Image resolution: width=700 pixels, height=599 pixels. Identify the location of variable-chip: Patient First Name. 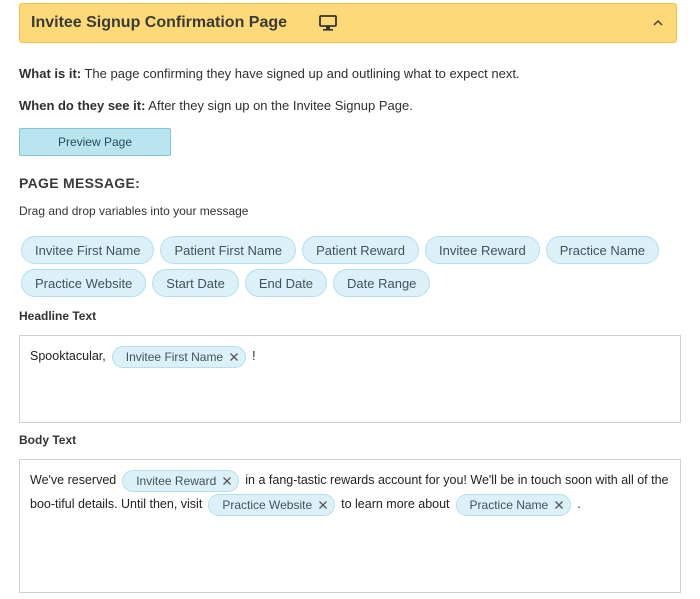
(228, 250).